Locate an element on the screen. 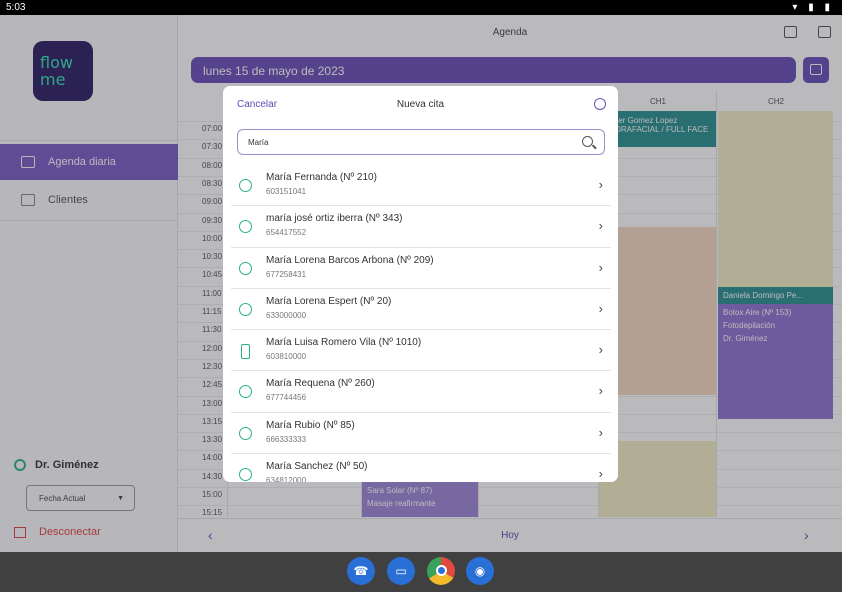 The image size is (842, 592). patient-list-item: María Sanchez (Nº 50) 634812000 › is located at coordinates (421, 468).